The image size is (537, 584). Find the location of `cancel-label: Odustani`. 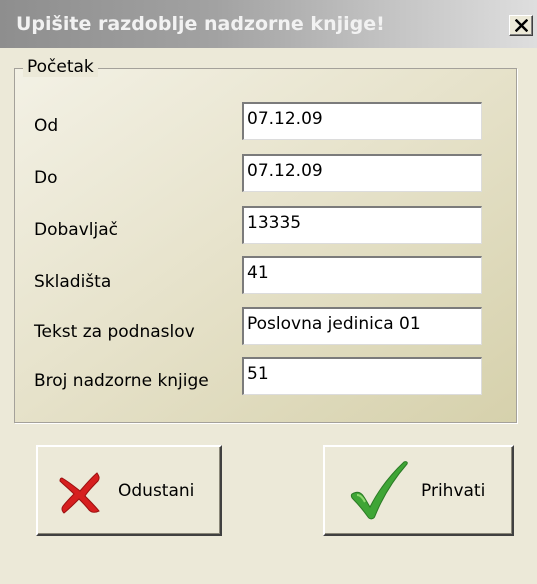

cancel-label: Odustani is located at coordinates (156, 491).